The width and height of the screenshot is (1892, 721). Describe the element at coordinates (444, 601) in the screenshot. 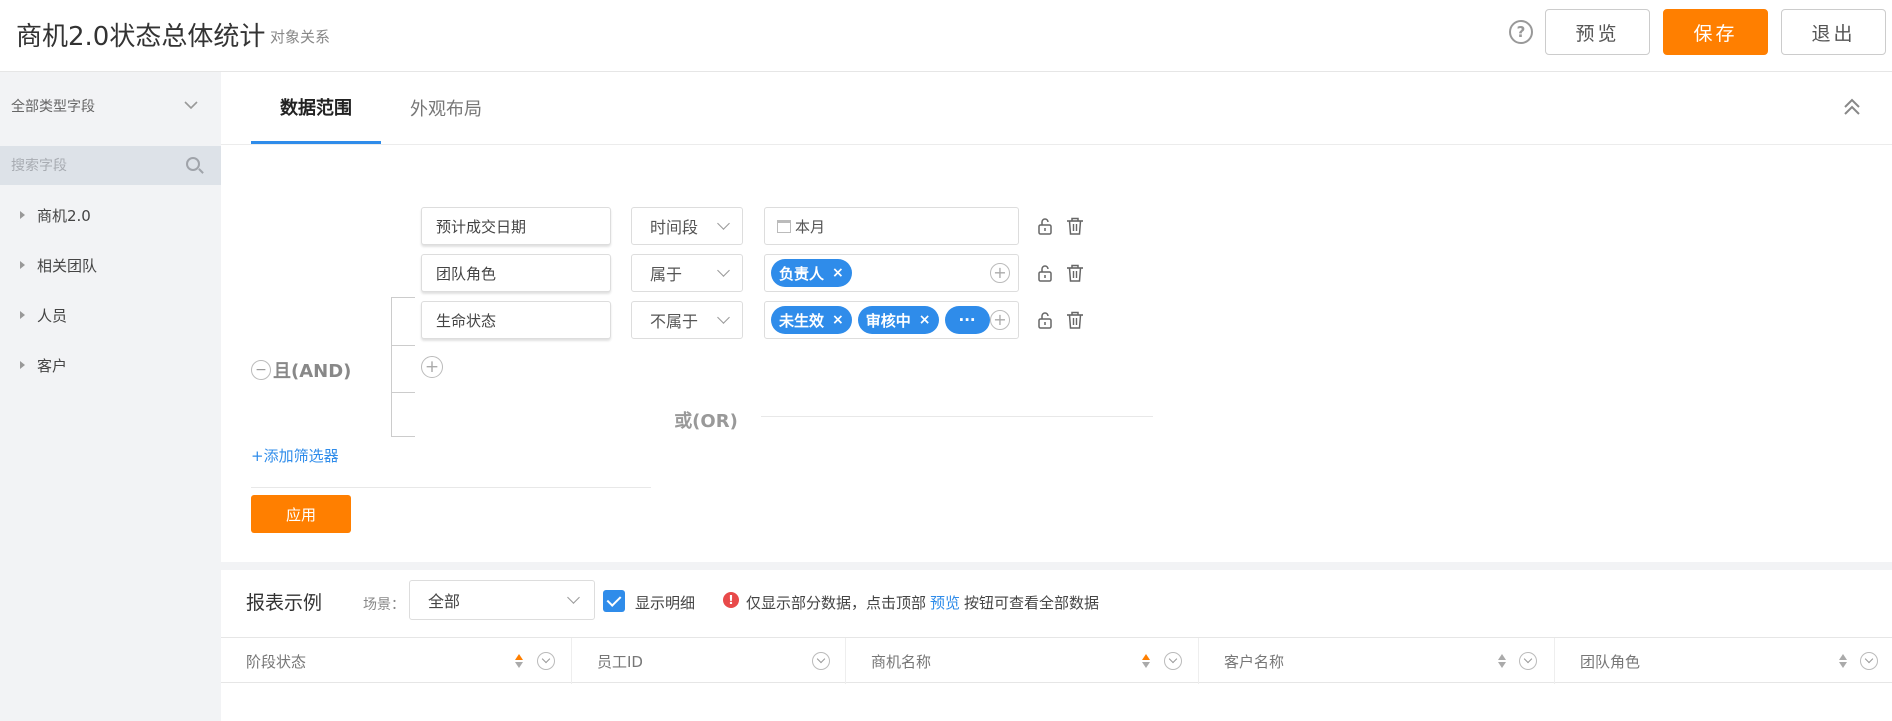

I see `scene-value: 全部` at that location.